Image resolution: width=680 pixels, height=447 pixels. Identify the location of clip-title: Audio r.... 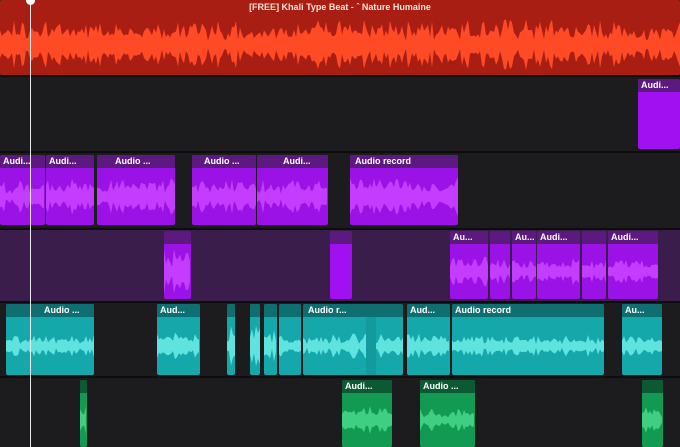
(353, 310).